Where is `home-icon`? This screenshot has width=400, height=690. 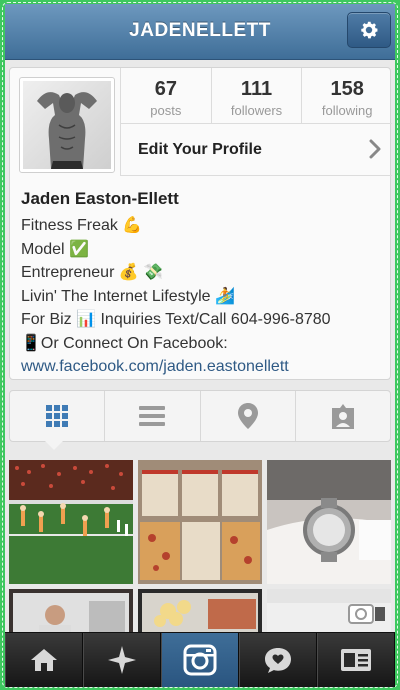 home-icon is located at coordinates (44, 660).